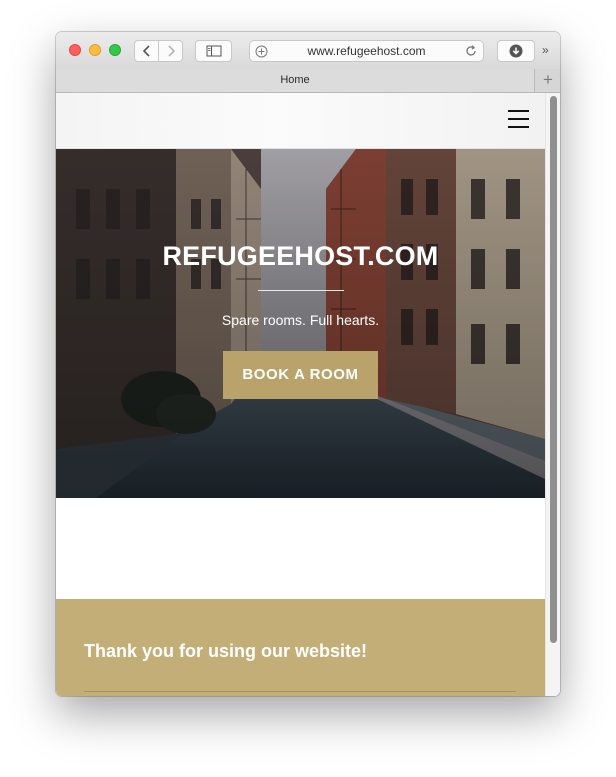 The image size is (616, 777). Describe the element at coordinates (300, 121) in the screenshot. I see `site-header` at that location.